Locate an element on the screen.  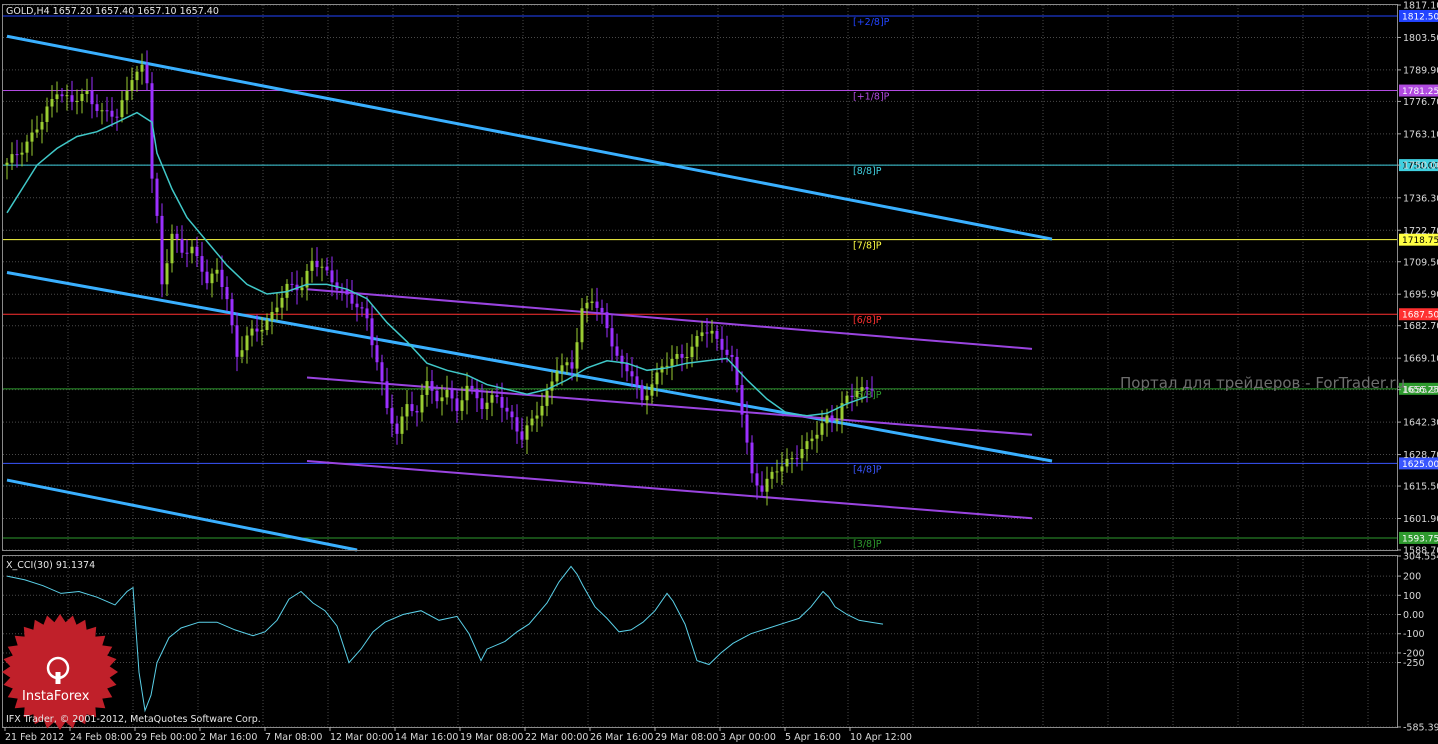
y-tick-label: 1682.70 is located at coordinates (1420, 326).